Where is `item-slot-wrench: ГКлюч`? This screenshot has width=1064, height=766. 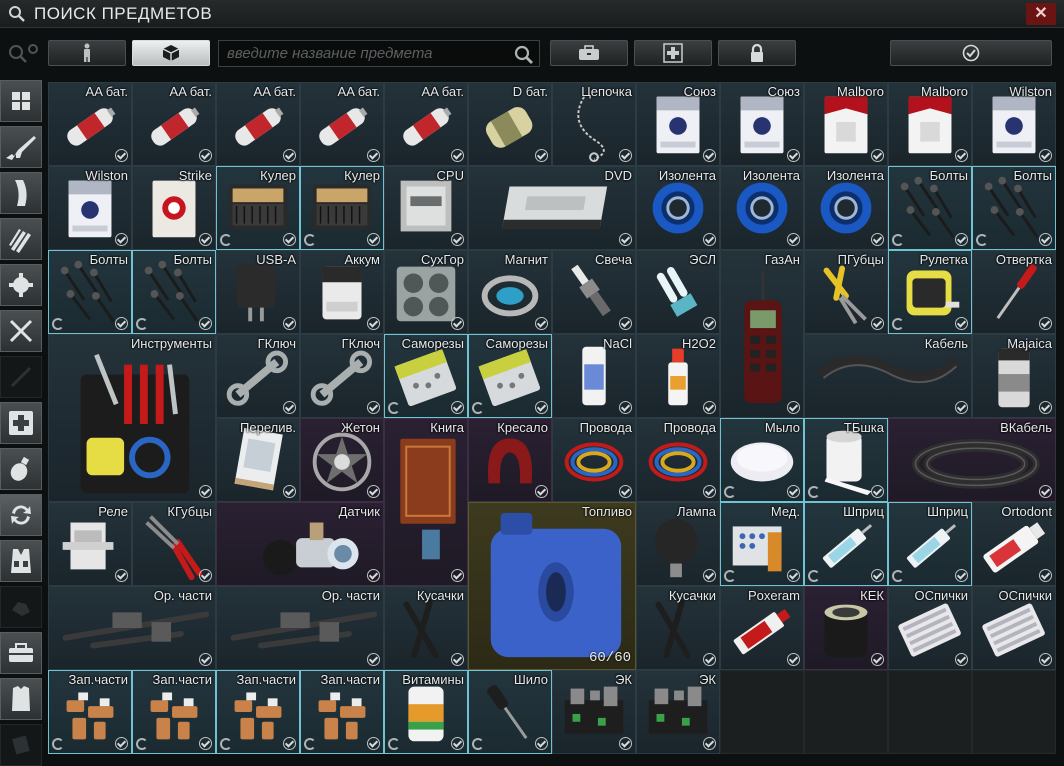
item-slot-wrench: ГКлюч is located at coordinates (342, 376).